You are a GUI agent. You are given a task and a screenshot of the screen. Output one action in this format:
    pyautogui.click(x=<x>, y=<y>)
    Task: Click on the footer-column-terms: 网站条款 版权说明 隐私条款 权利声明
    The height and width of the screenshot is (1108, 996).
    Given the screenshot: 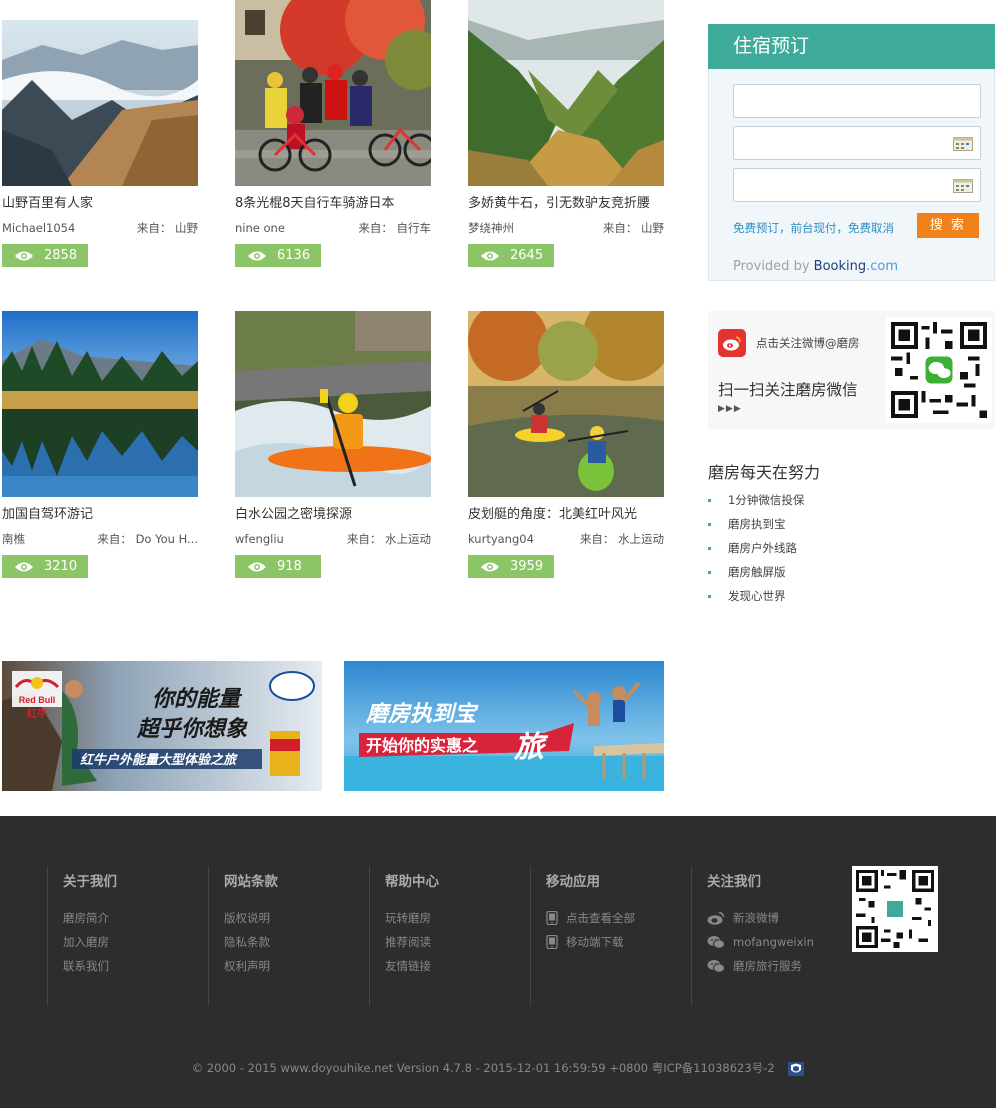 What is the action you would take?
    pyautogui.click(x=243, y=936)
    